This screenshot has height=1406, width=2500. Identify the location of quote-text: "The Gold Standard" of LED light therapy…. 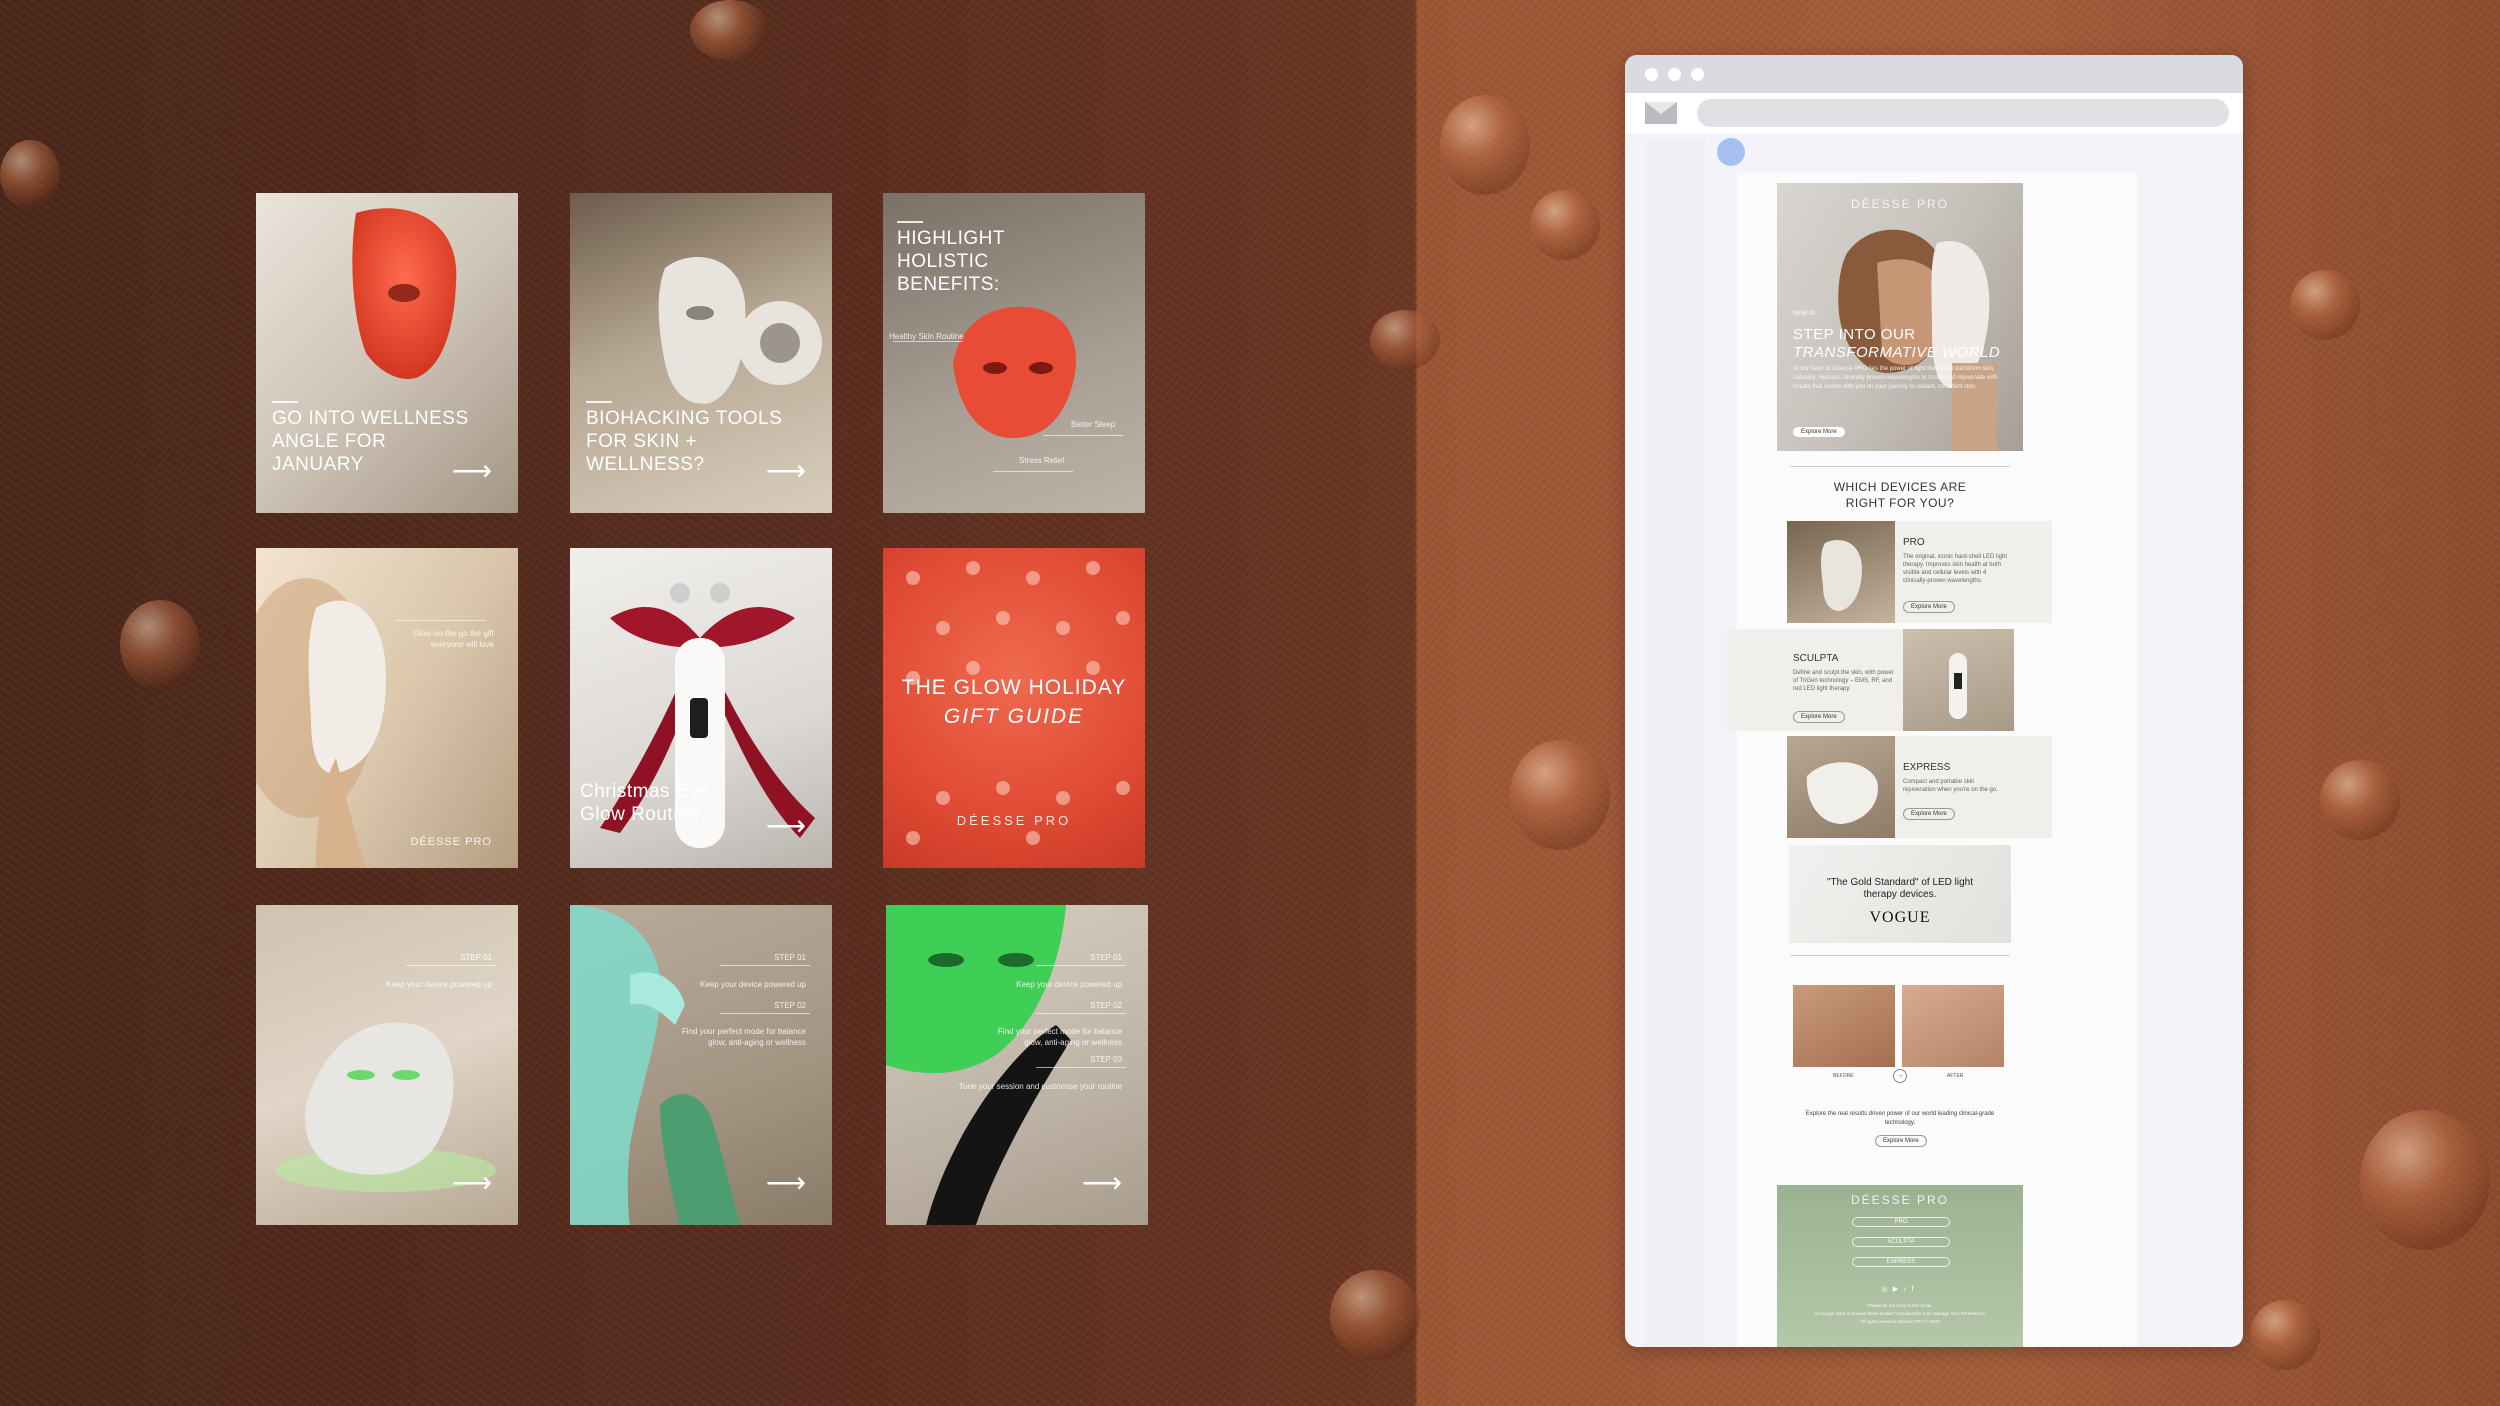
(1900, 888).